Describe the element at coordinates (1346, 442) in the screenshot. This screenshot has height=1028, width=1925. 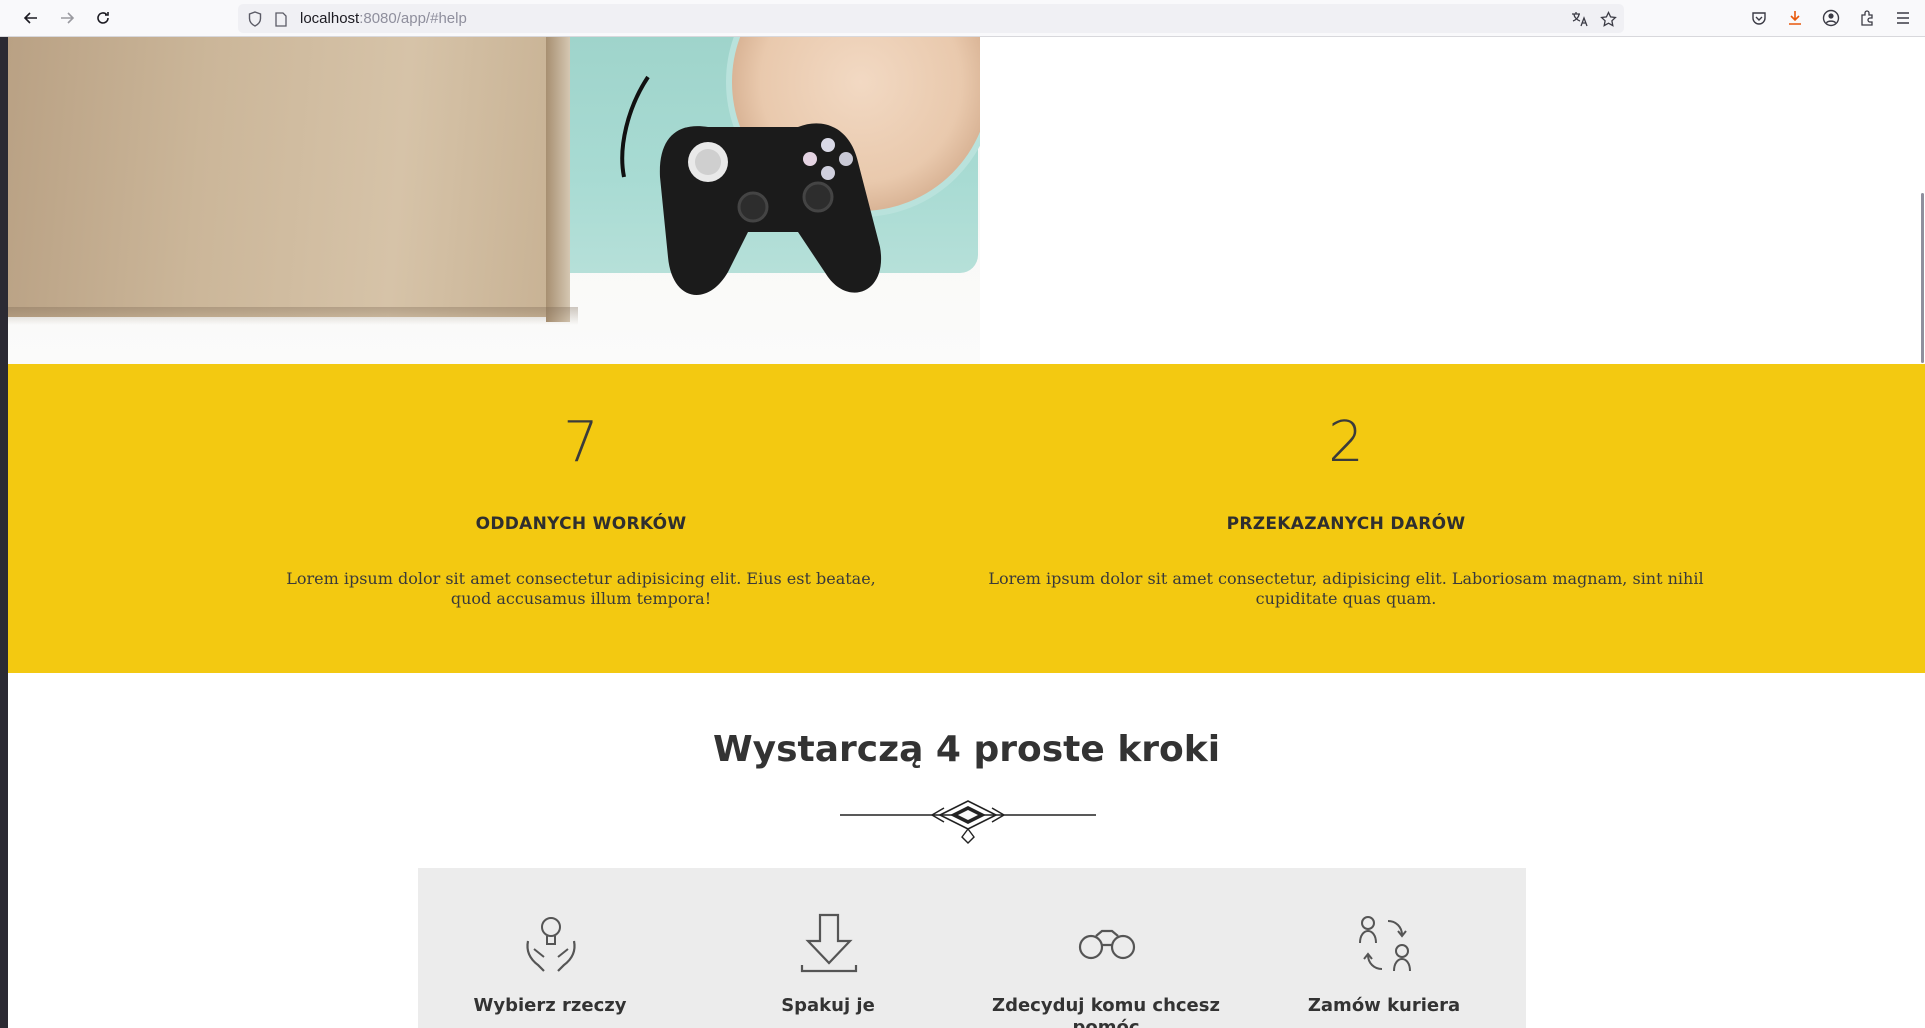
I see `stat-number: 2` at that location.